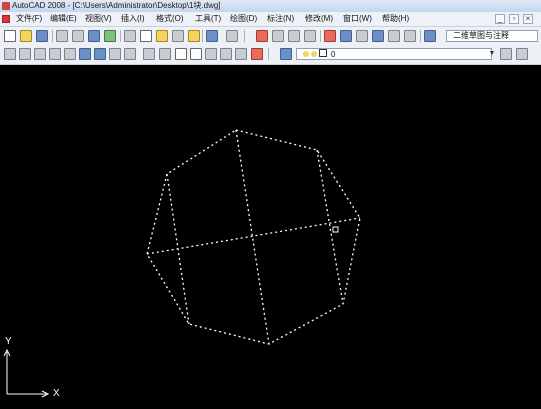 The width and height of the screenshot is (541, 409). Describe the element at coordinates (70, 54) in the screenshot. I see `rectangle-icon` at that location.